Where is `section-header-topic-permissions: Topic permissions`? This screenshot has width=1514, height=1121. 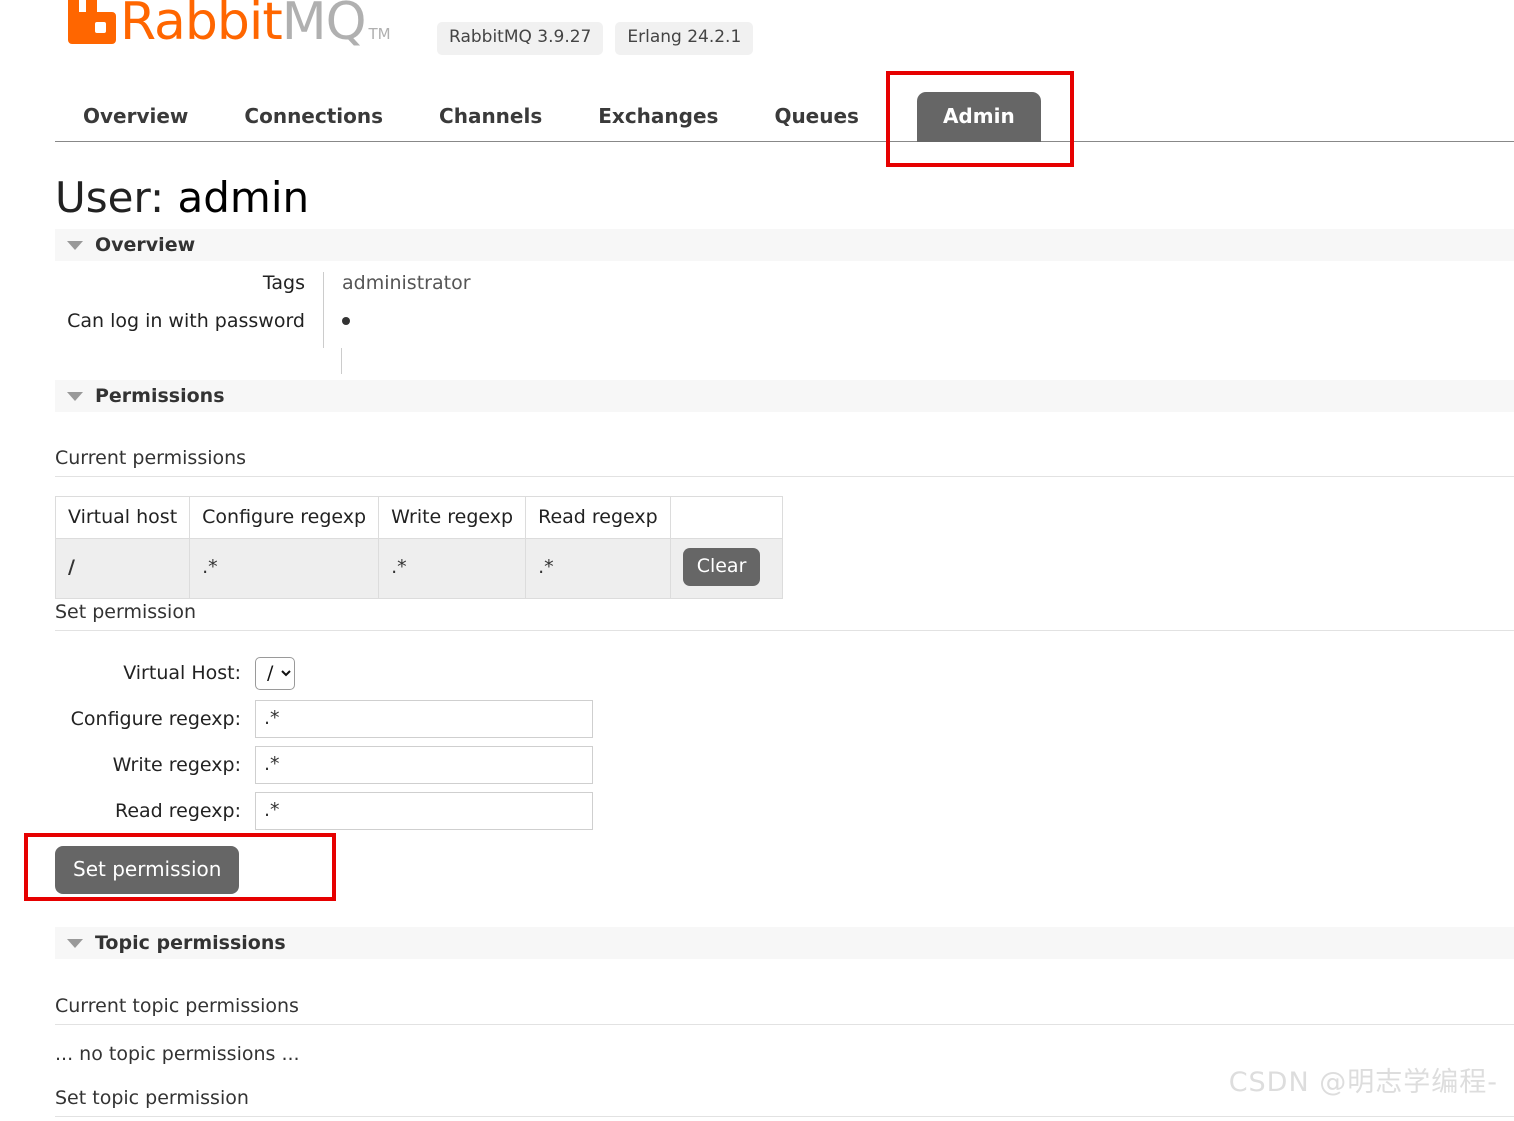 section-header-topic-permissions: Topic permissions is located at coordinates (784, 943).